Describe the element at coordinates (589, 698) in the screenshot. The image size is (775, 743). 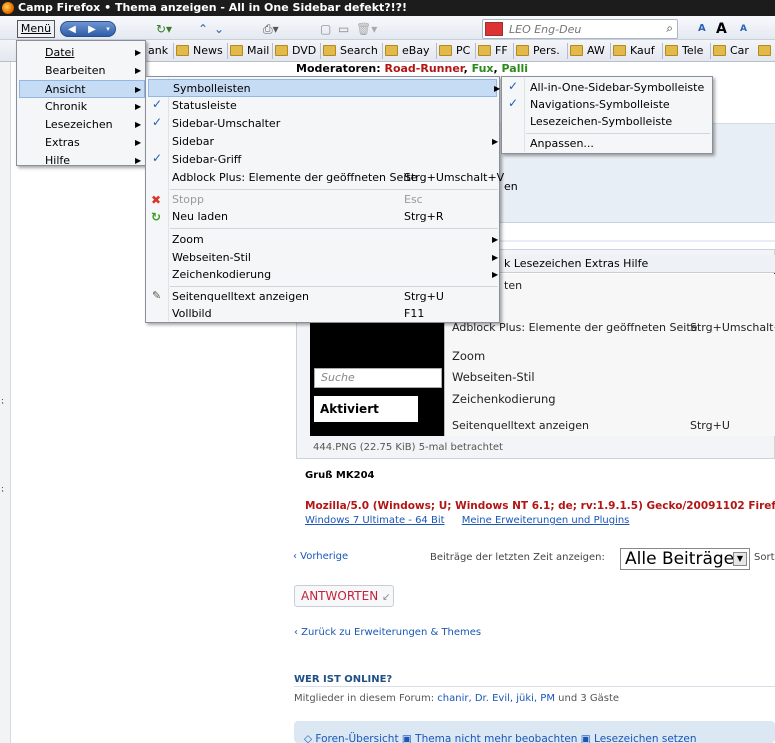
I see `guests-count: und 3 Gäste` at that location.